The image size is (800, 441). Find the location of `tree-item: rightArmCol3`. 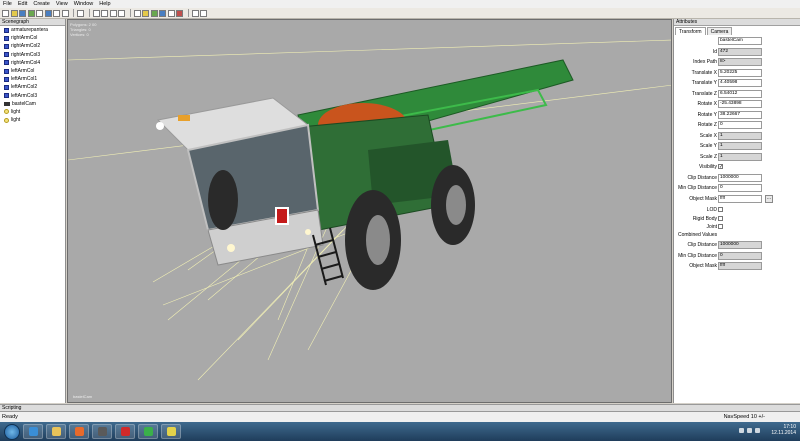

tree-item: rightArmCol3 is located at coordinates (32, 55).